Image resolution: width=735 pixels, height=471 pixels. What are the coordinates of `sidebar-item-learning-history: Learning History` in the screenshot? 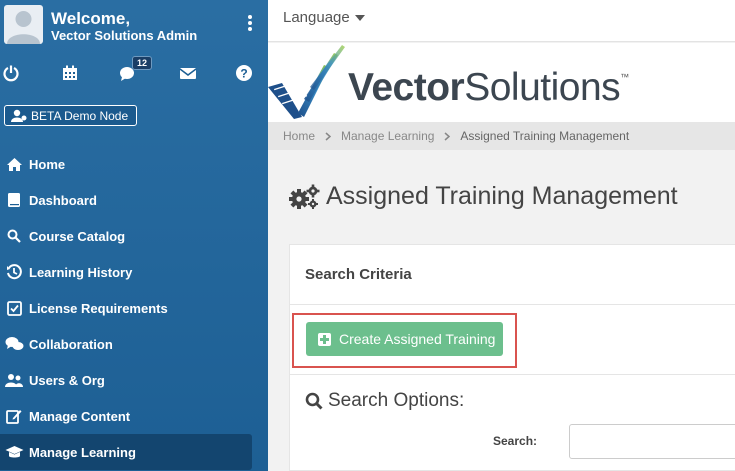 It's located at (134, 272).